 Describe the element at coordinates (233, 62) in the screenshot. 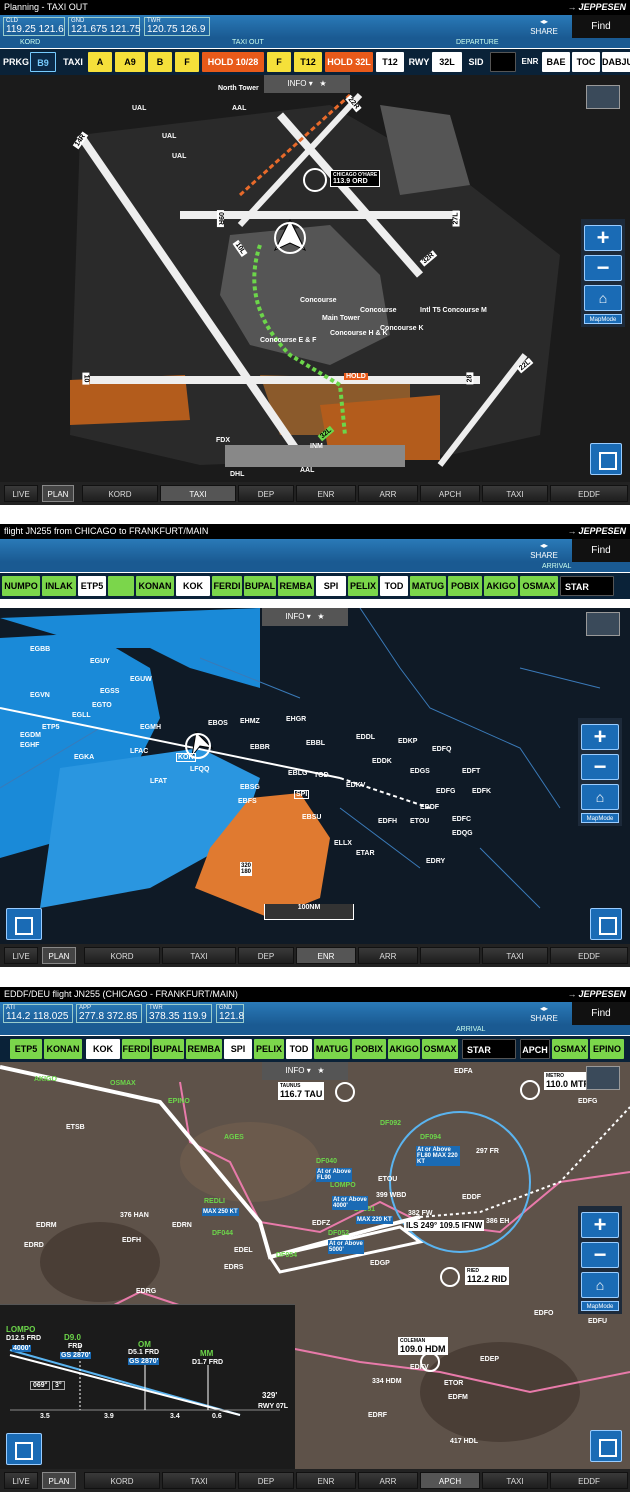

I see `hold-chip: HOLD 10/28` at that location.